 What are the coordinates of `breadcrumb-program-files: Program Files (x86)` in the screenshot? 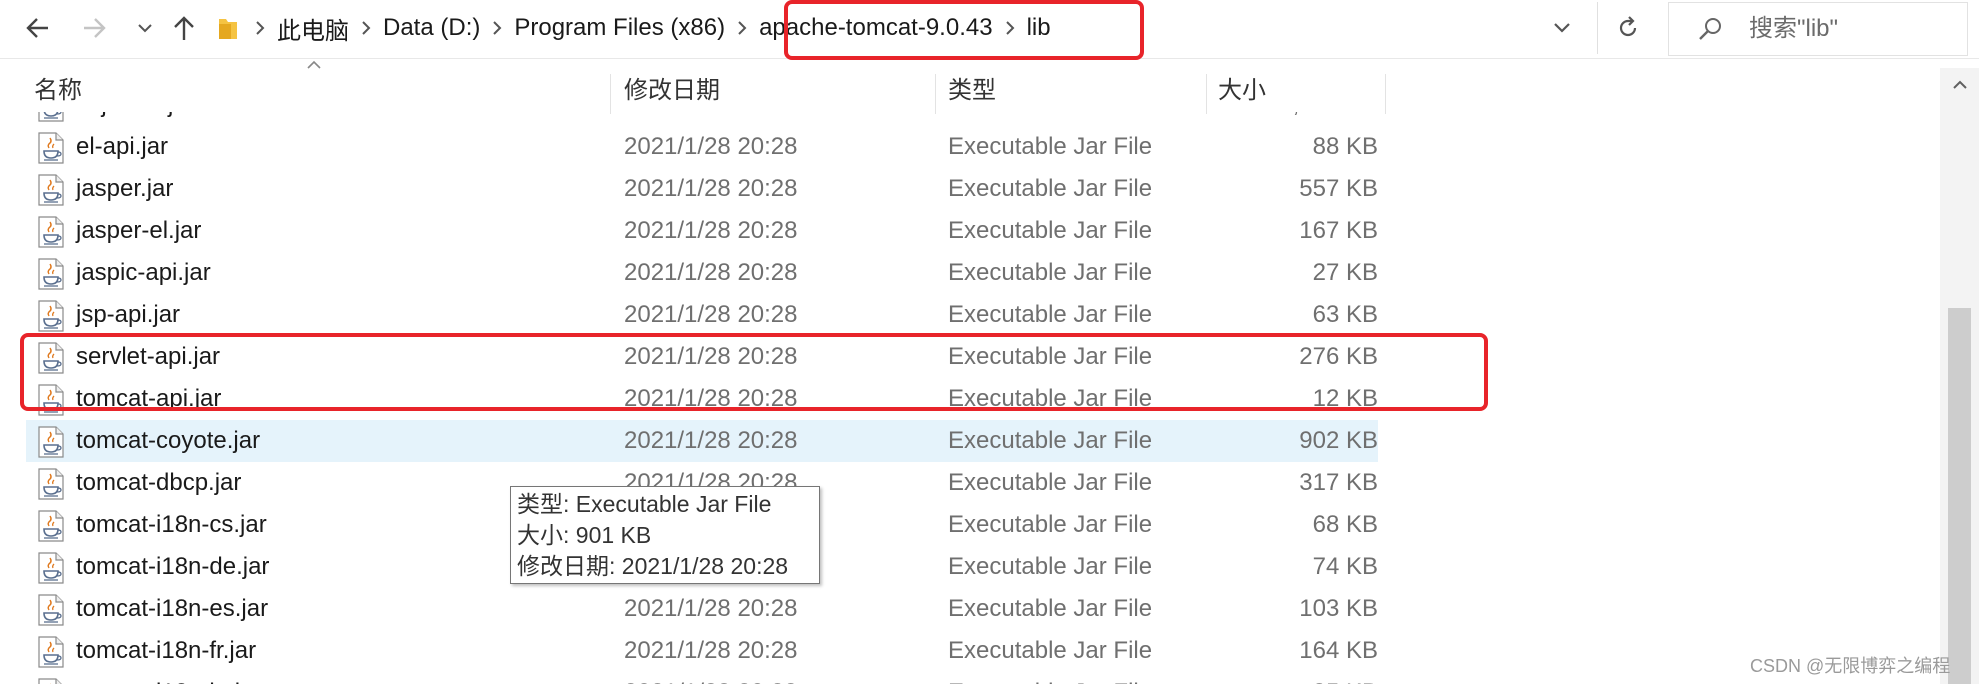 It's located at (619, 28).